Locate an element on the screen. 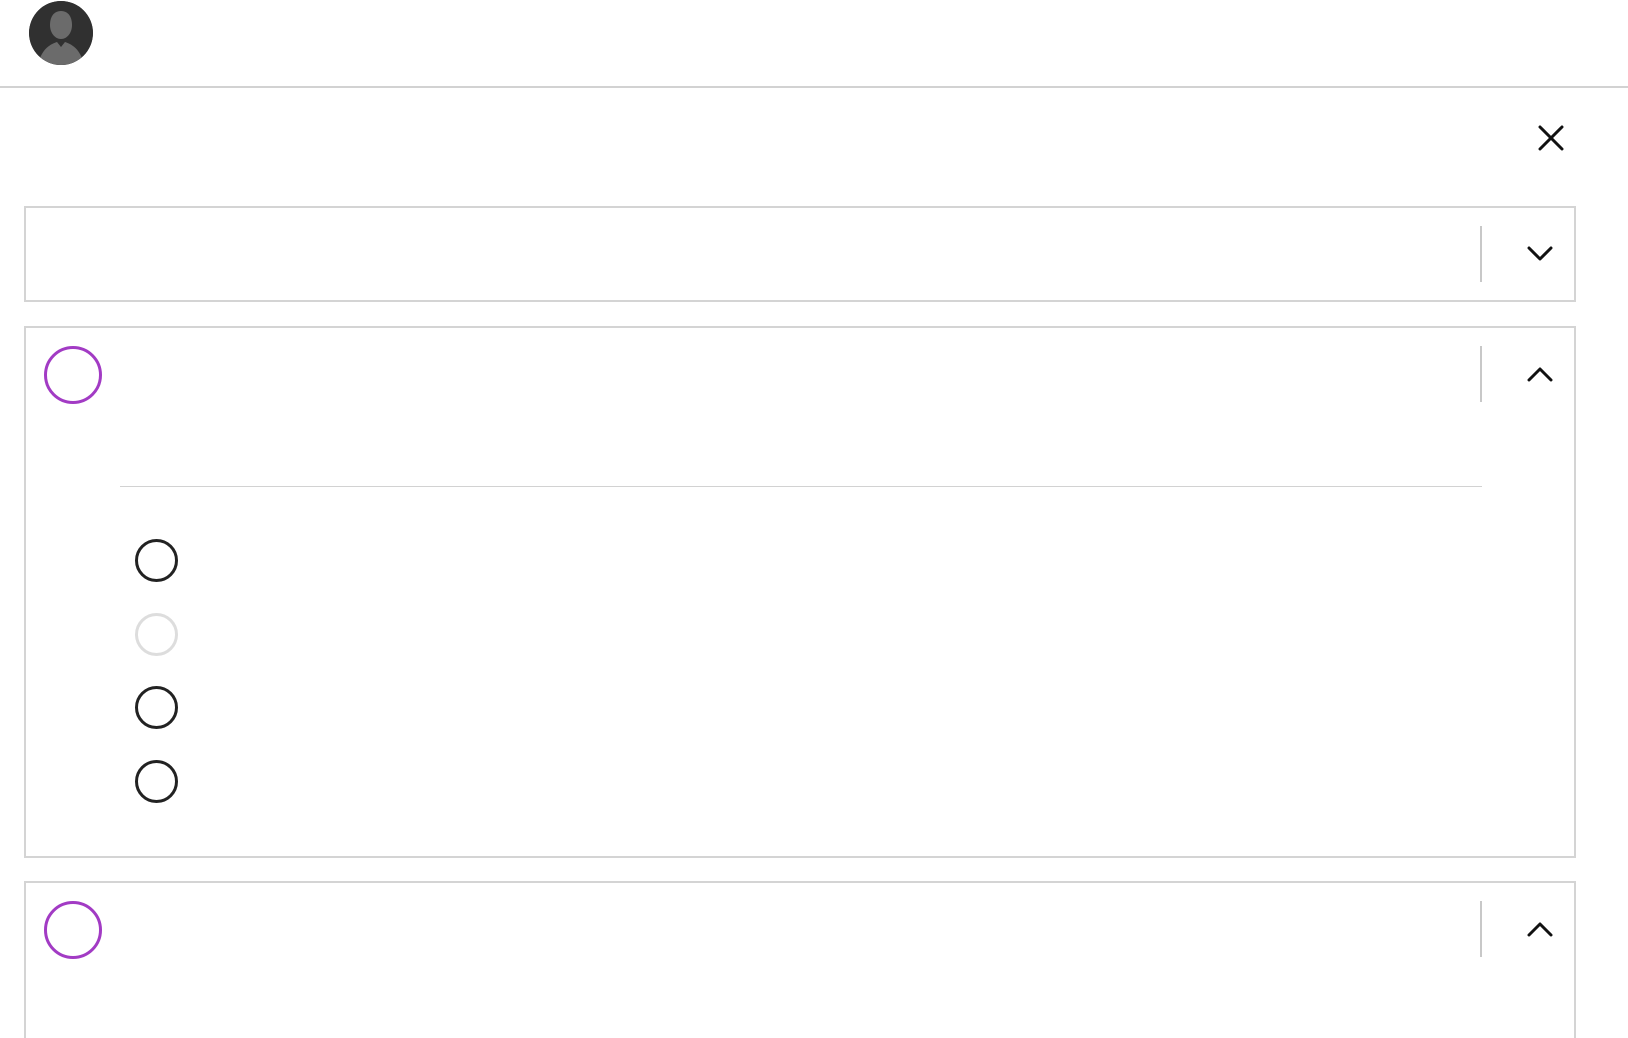  chevron-down-icon is located at coordinates (1540, 253).